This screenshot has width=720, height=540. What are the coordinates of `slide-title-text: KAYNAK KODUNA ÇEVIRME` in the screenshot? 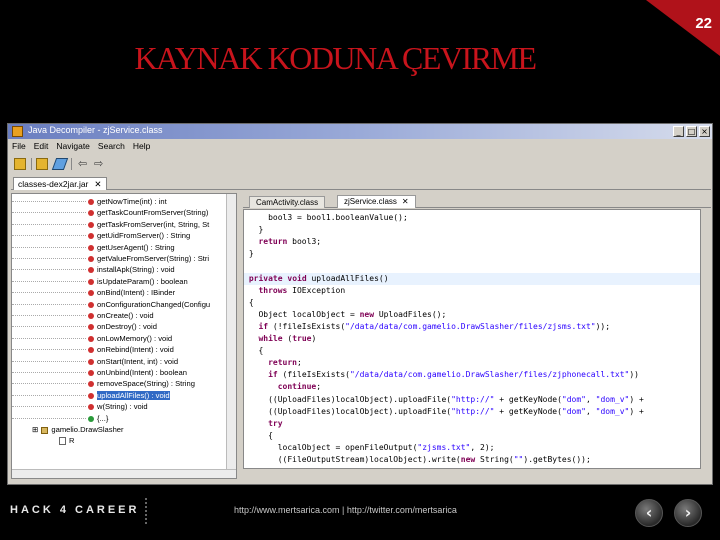 It's located at (335, 58).